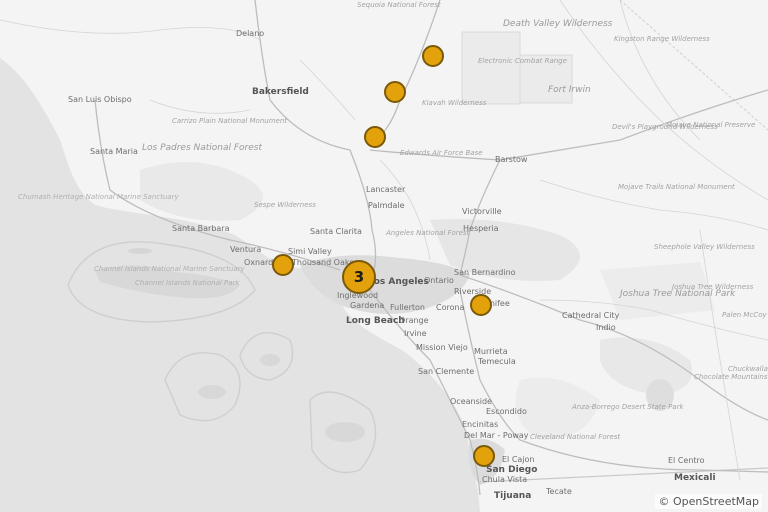 The height and width of the screenshot is (512, 768). Describe the element at coordinates (708, 501) in the screenshot. I see `map-attribution: © OpenStreetMap` at that location.